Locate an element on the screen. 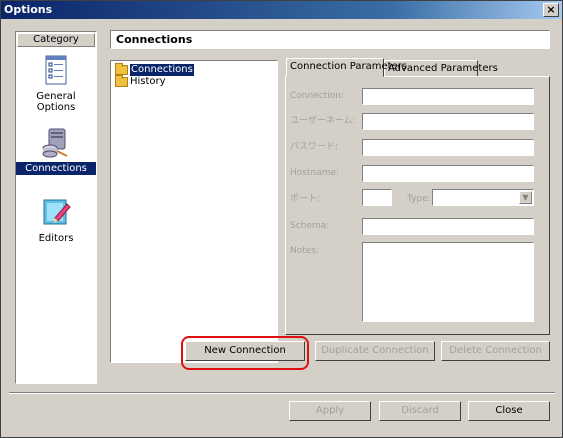 Image resolution: width=563 pixels, height=438 pixels. category-item-general-options: General Options is located at coordinates (56, 84).